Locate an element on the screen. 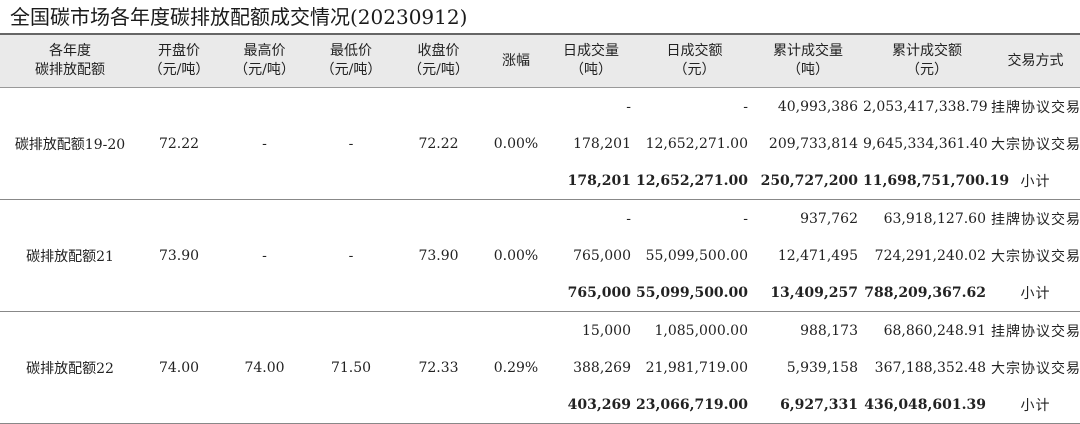 Image resolution: width=1080 pixels, height=424 pixels. column-header: 收盘价 （元/吨） is located at coordinates (438, 60).